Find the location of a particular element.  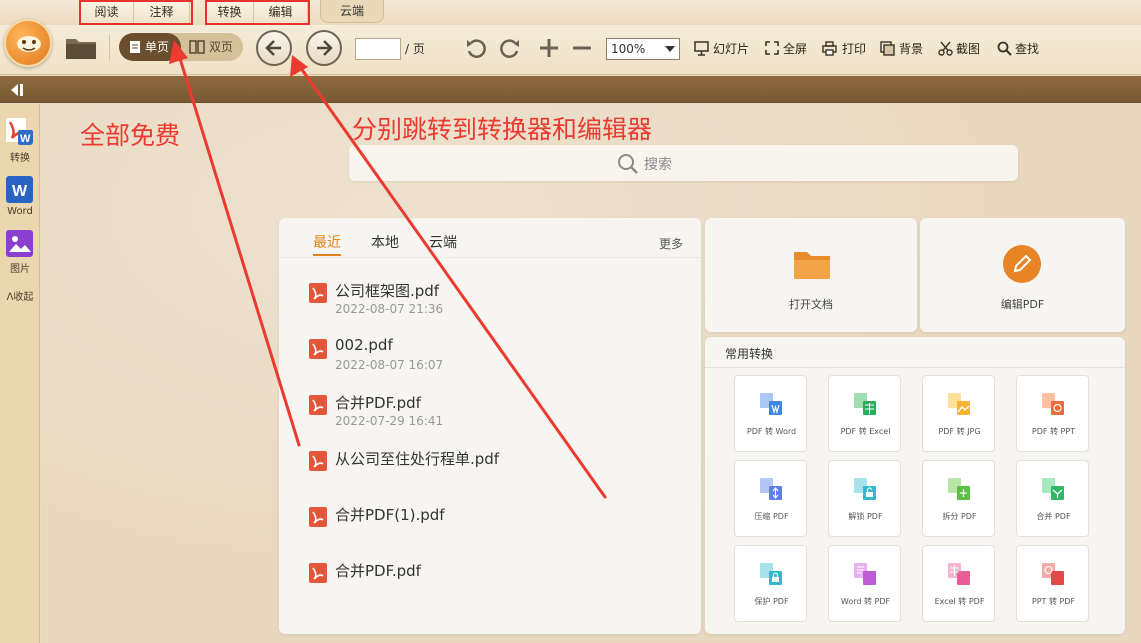

excel-to-pdf-icon is located at coordinates (959, 574).